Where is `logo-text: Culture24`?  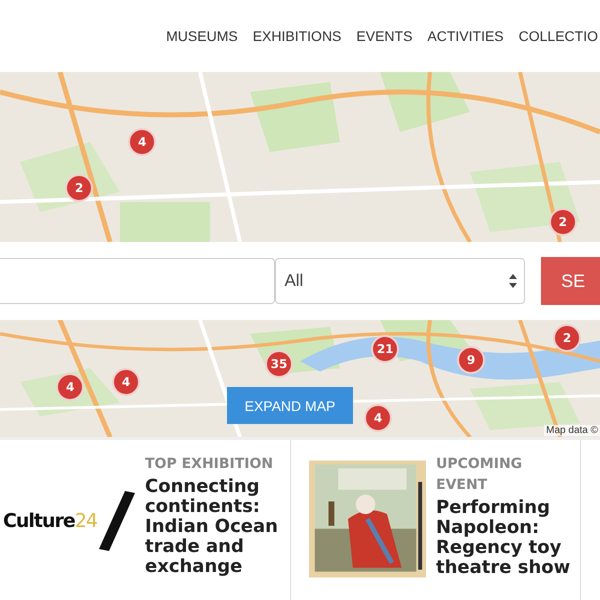
logo-text: Culture24 is located at coordinates (49, 521).